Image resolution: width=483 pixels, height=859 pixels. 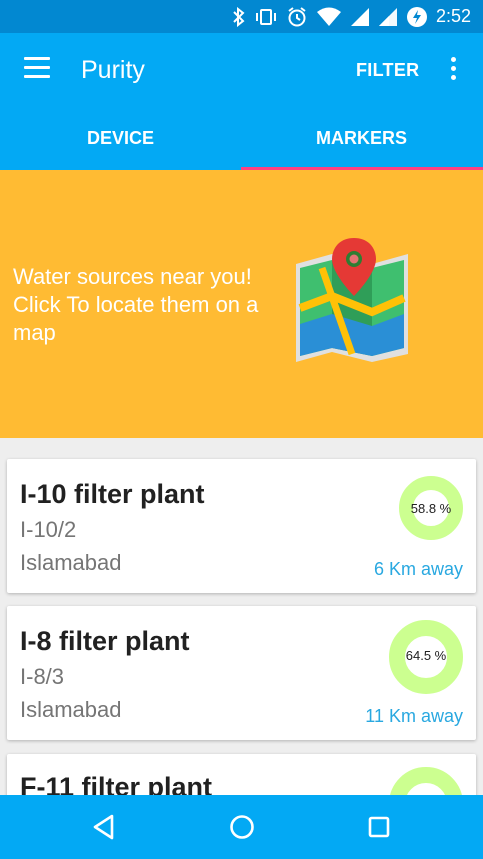 I want to click on battery-charging-icon, so click(x=416, y=16).